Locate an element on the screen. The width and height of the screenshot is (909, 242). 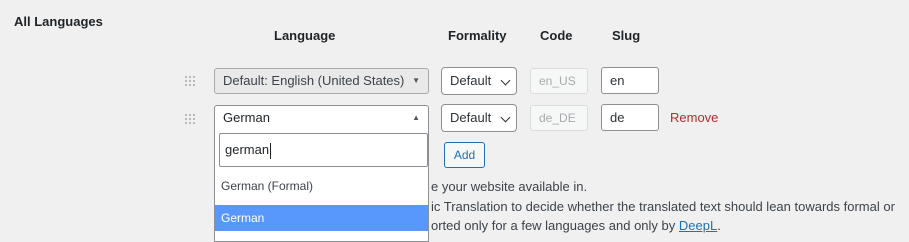
remove-link: Remove is located at coordinates (694, 117).